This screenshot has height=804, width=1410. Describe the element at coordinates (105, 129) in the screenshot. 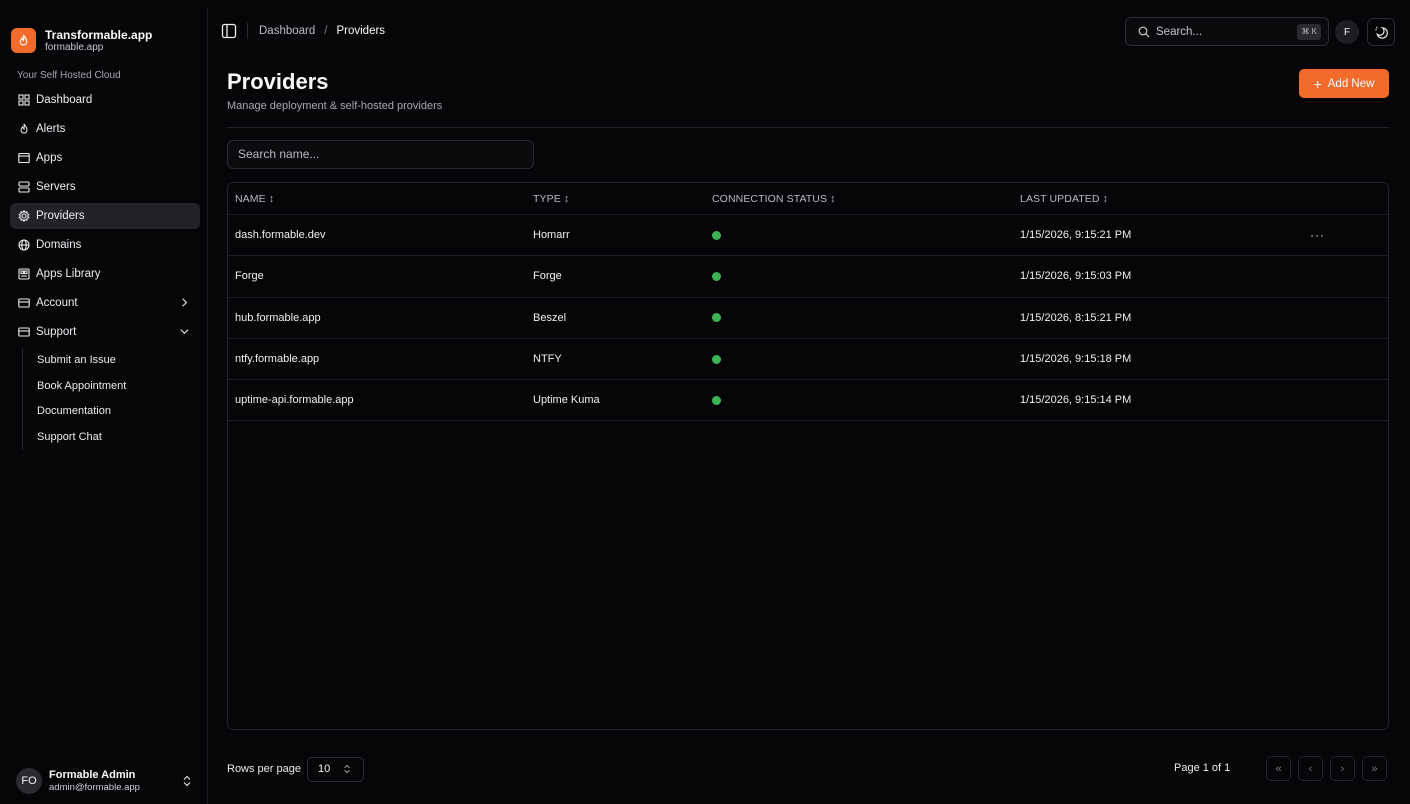

I see `sidebar-item-alerts: Alerts` at that location.